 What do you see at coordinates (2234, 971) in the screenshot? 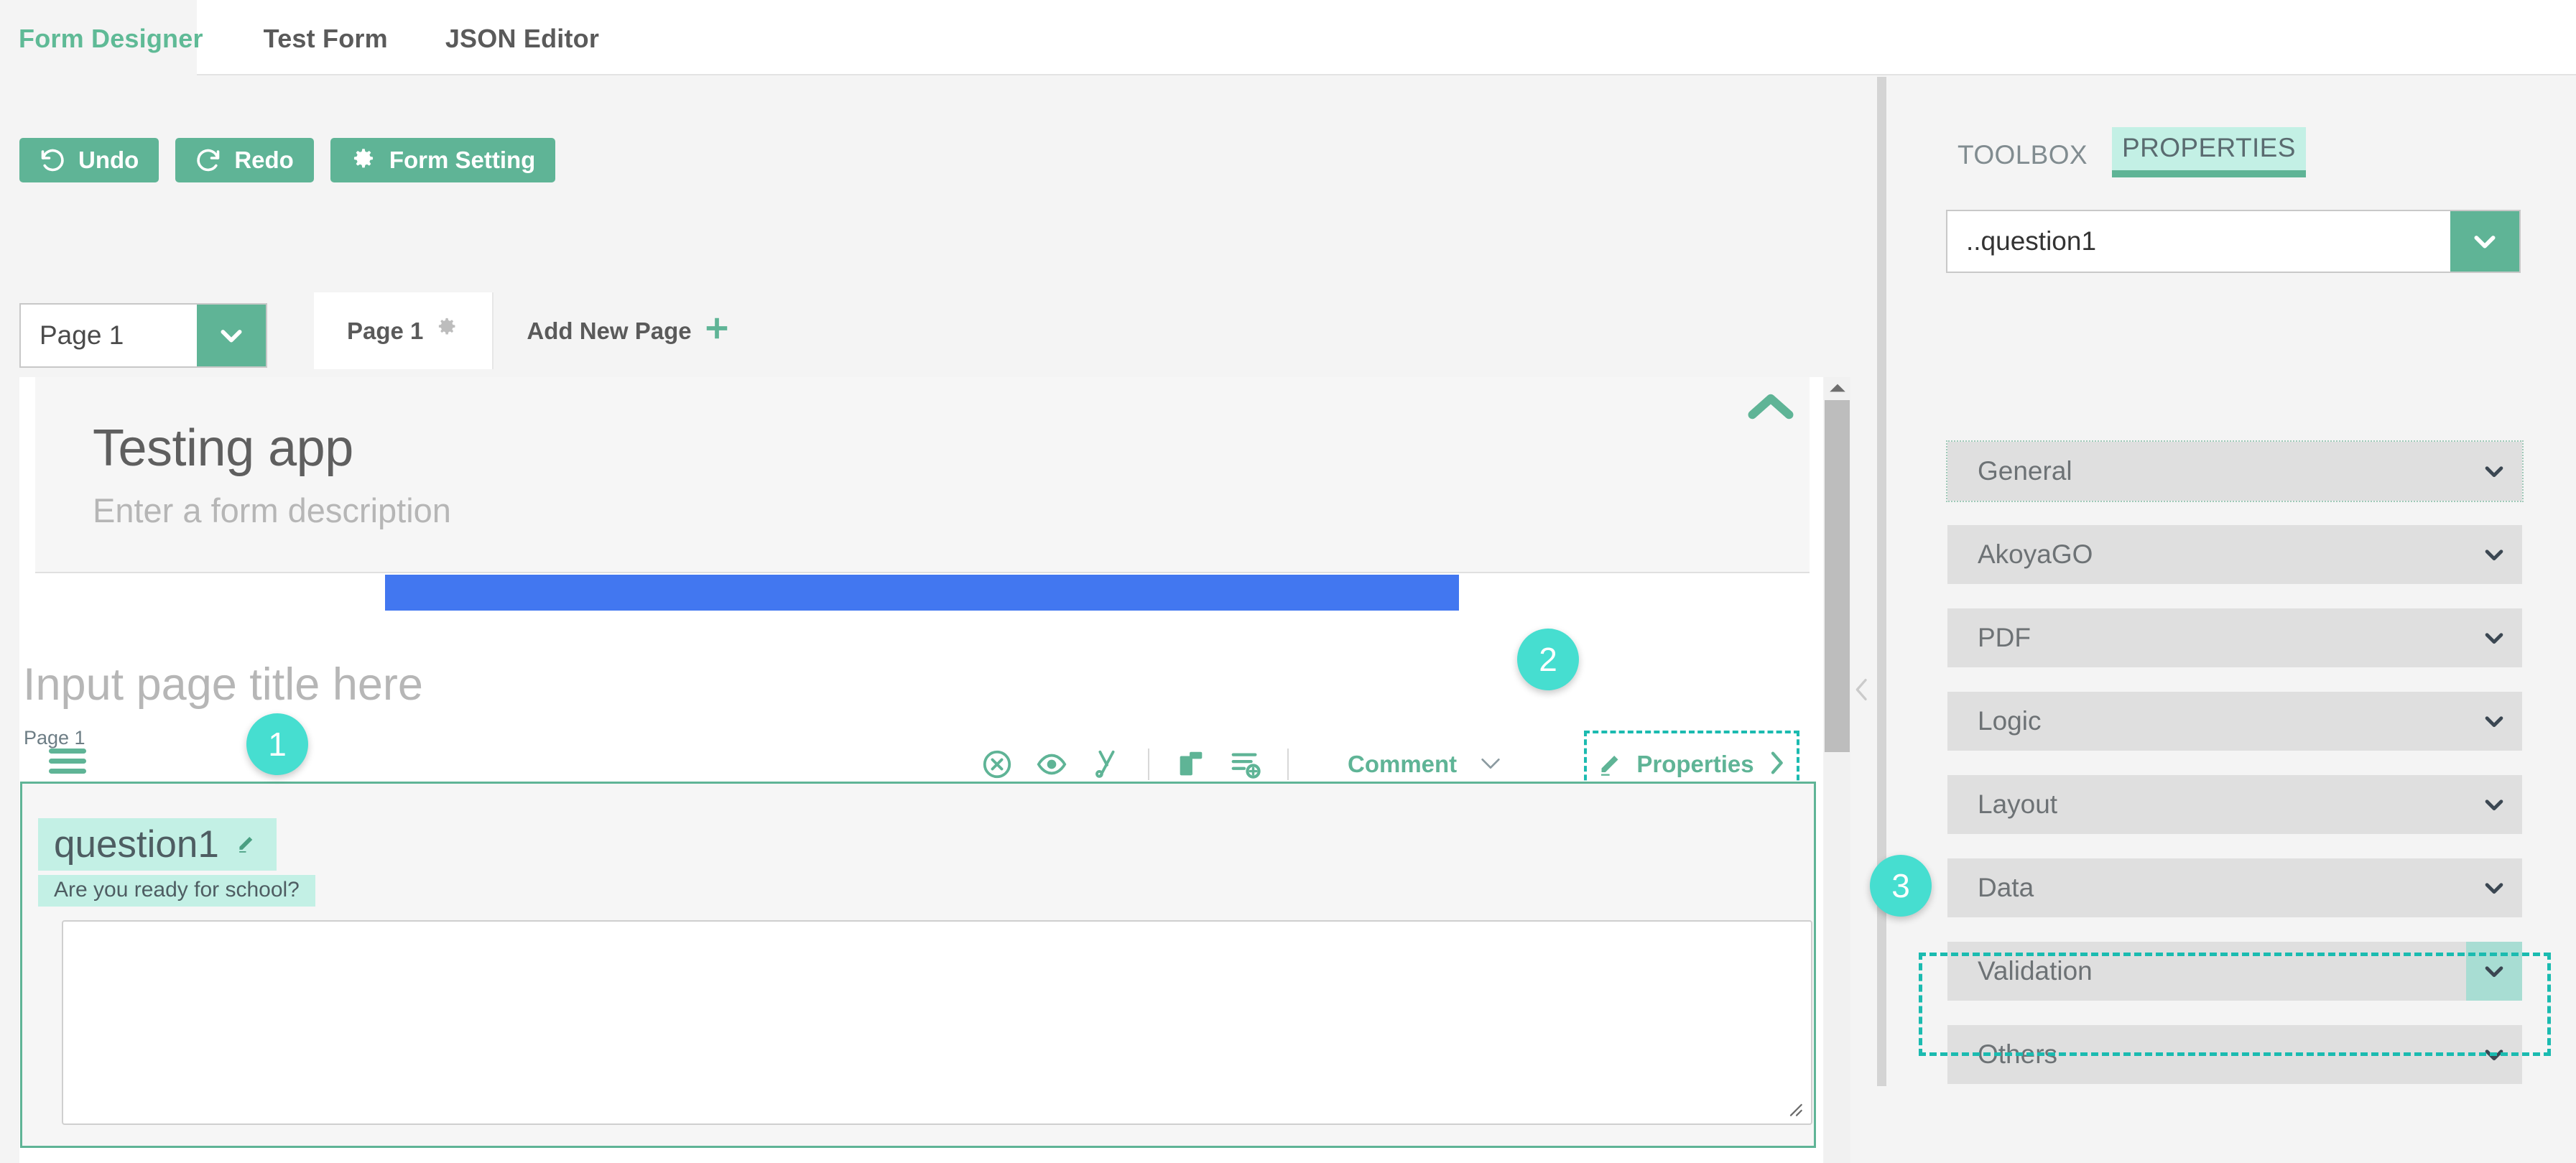
I see `accordion-item-validation: Validation` at bounding box center [2234, 971].